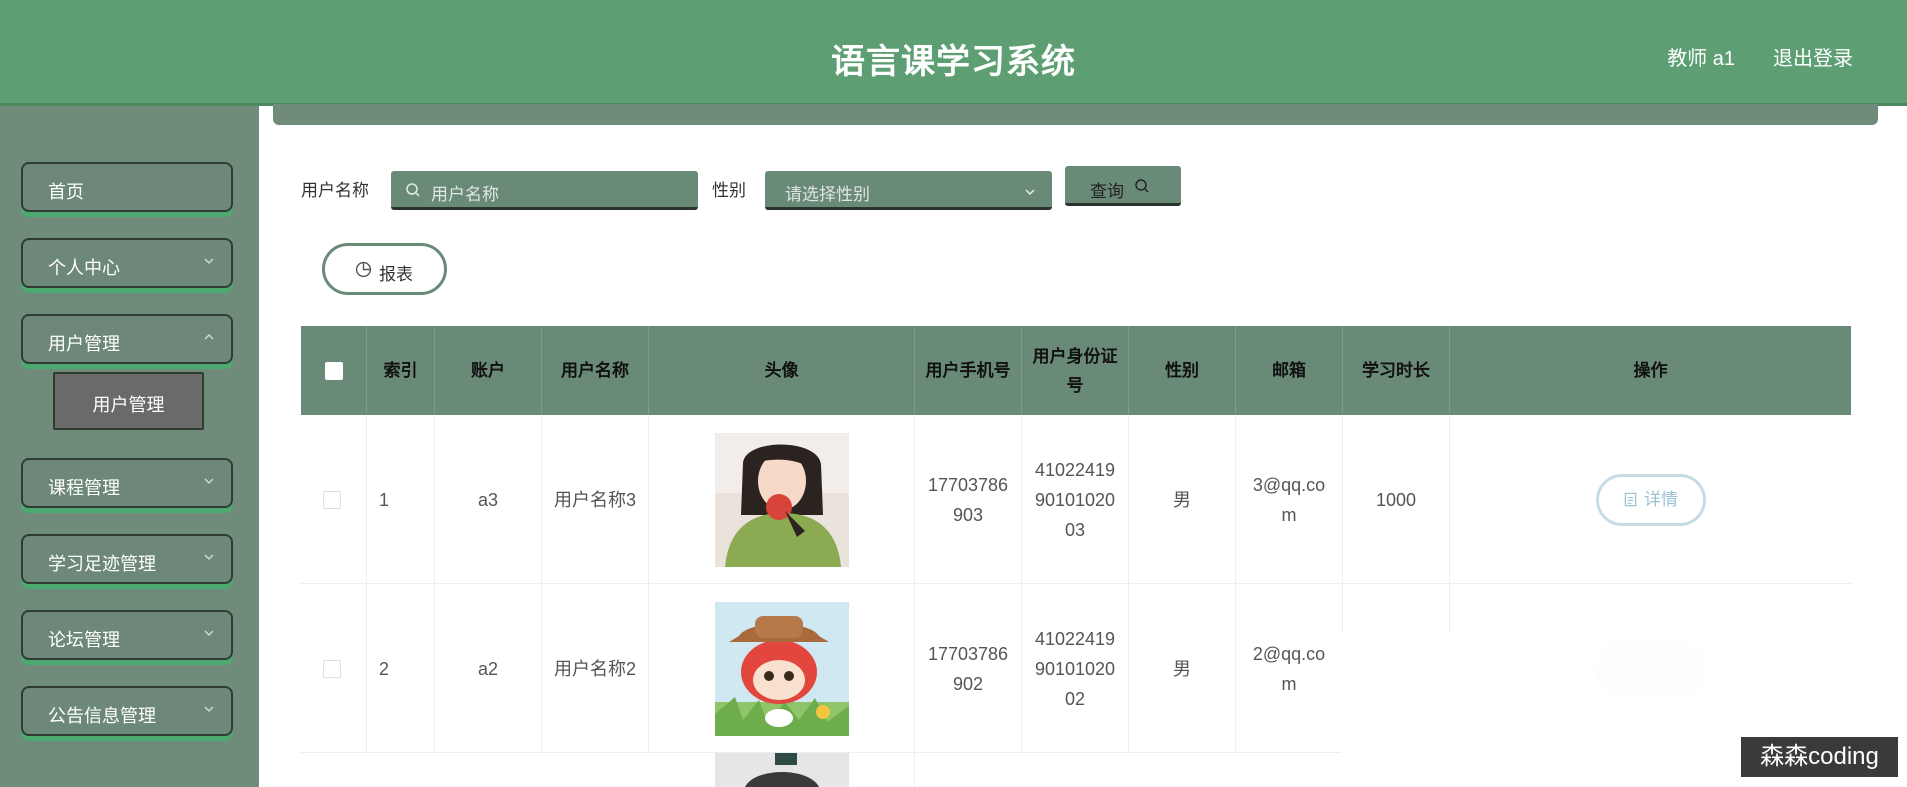 The image size is (1907, 787). Describe the element at coordinates (827, 194) in the screenshot. I see `gender-placeholder: 请选择性别` at that location.